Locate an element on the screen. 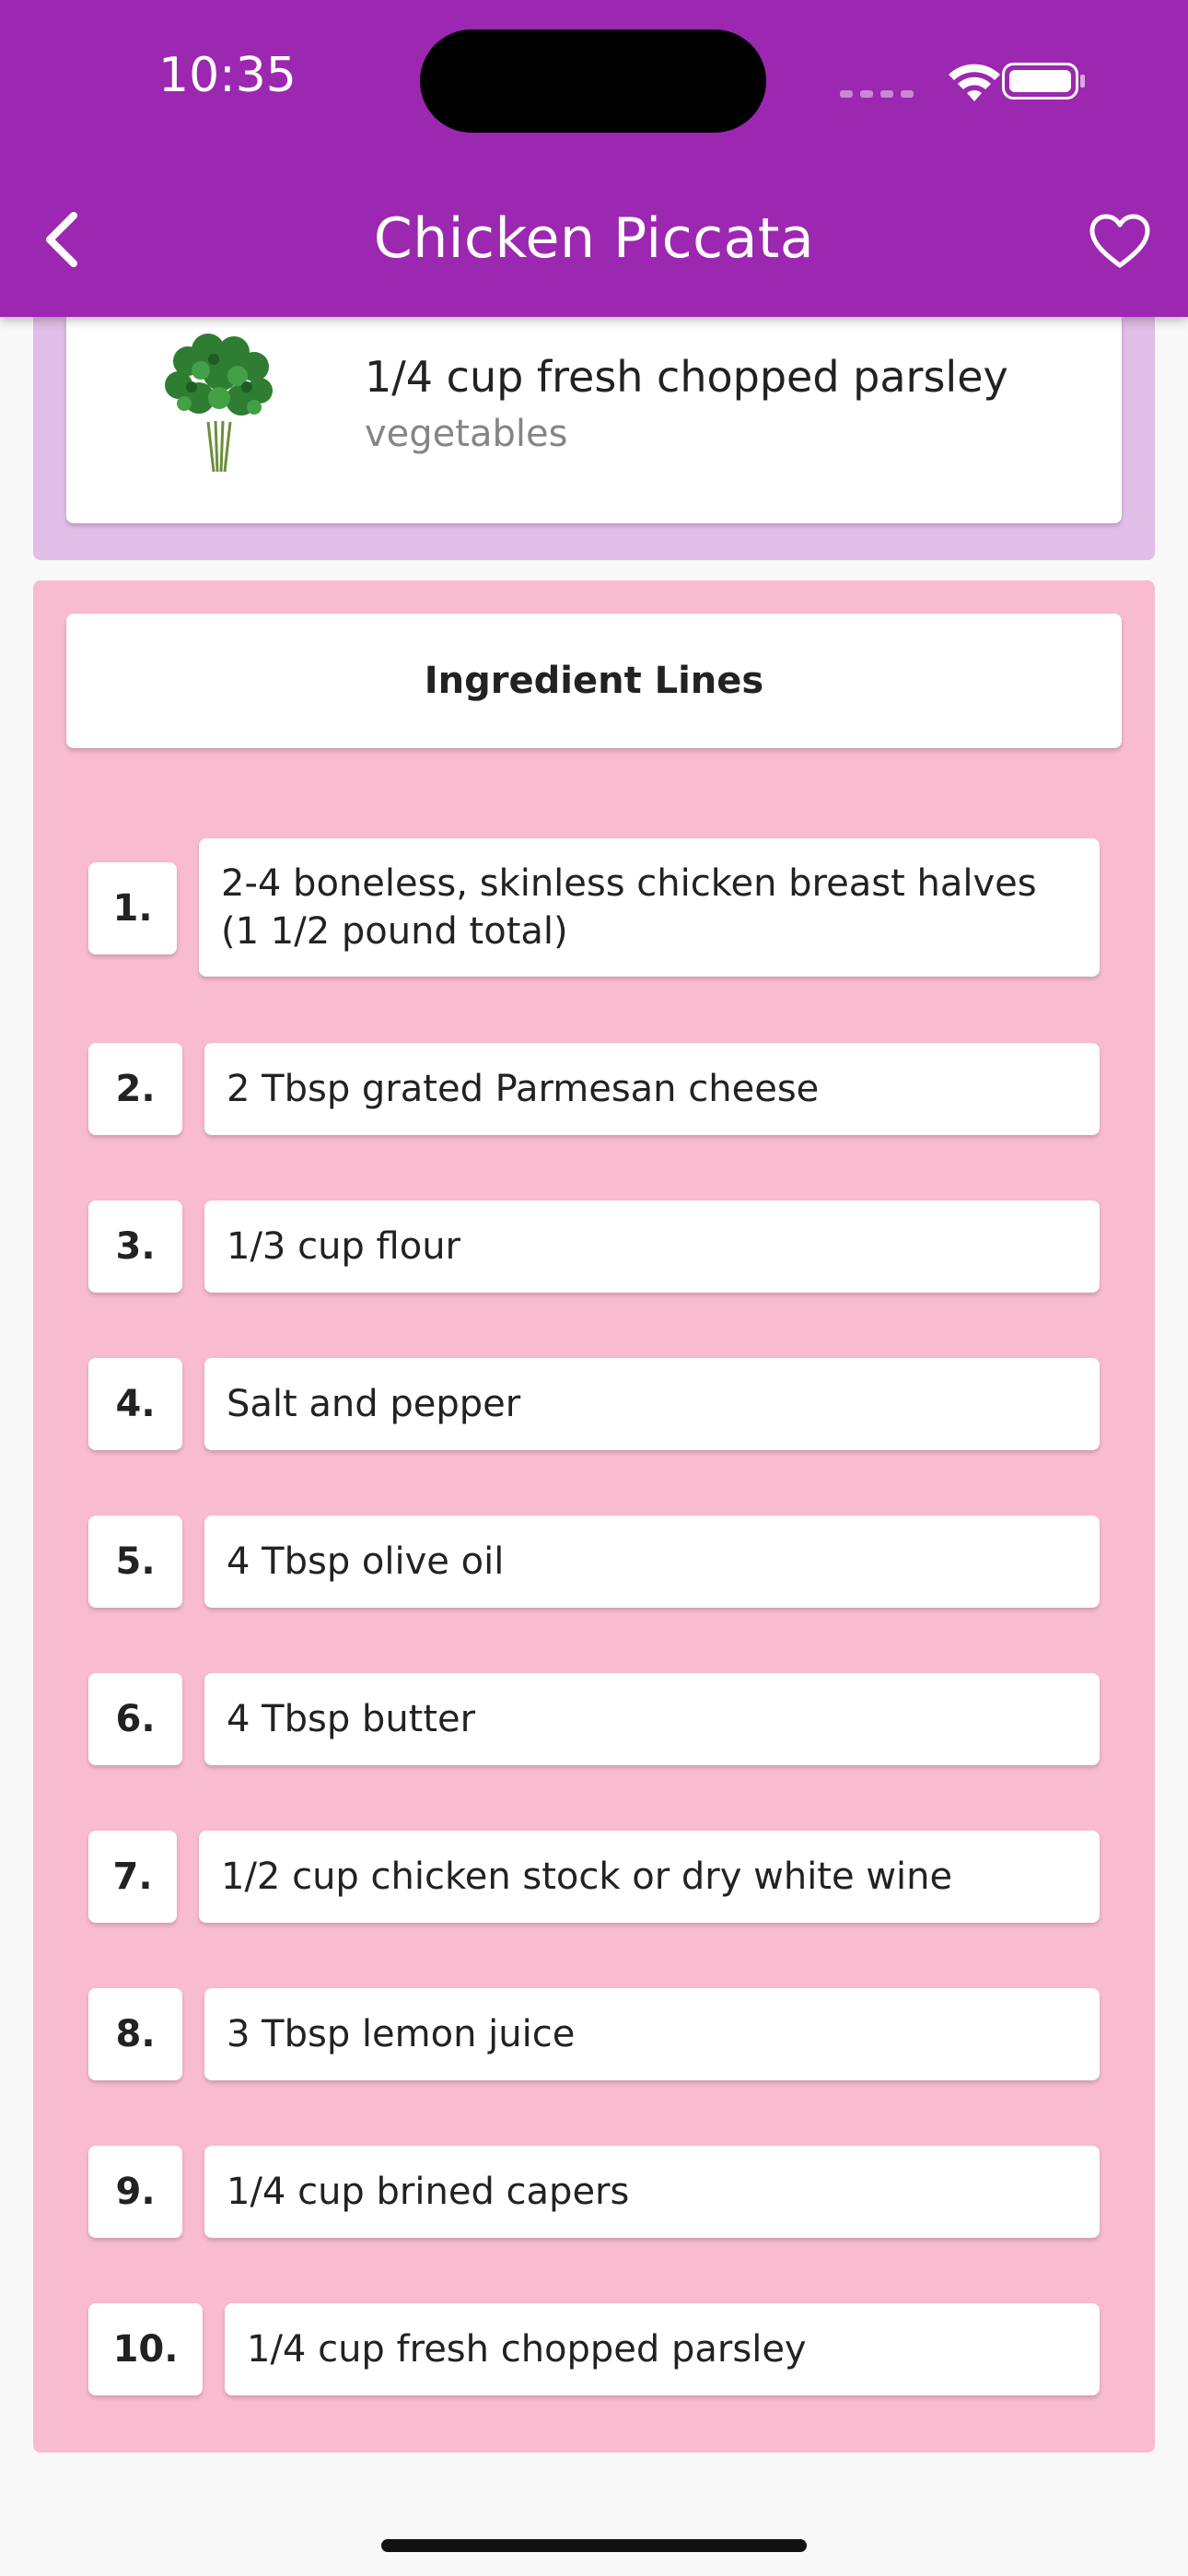  line-number: 8. is located at coordinates (135, 2034).